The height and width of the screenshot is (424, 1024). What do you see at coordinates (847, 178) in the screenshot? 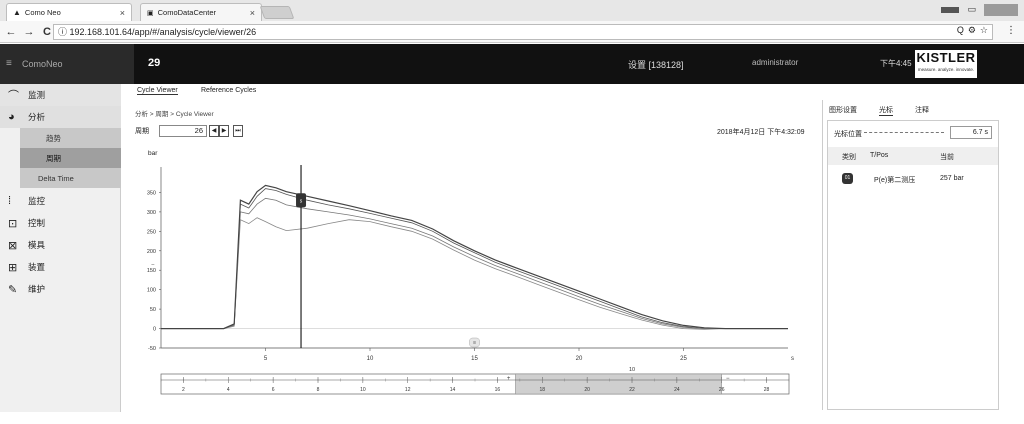
I see `sensor-icon: 01` at bounding box center [847, 178].